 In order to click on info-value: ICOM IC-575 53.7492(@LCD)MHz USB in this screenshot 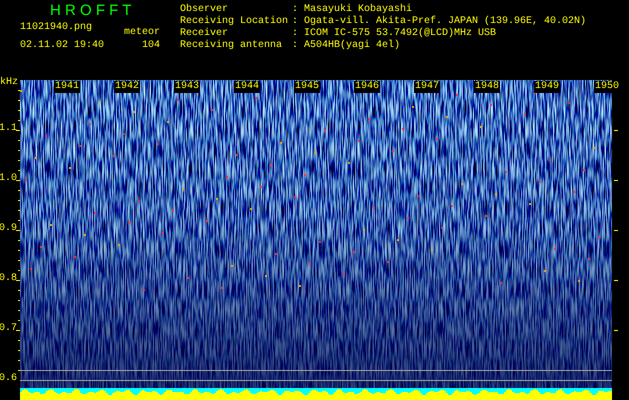, I will do `click(401, 34)`.